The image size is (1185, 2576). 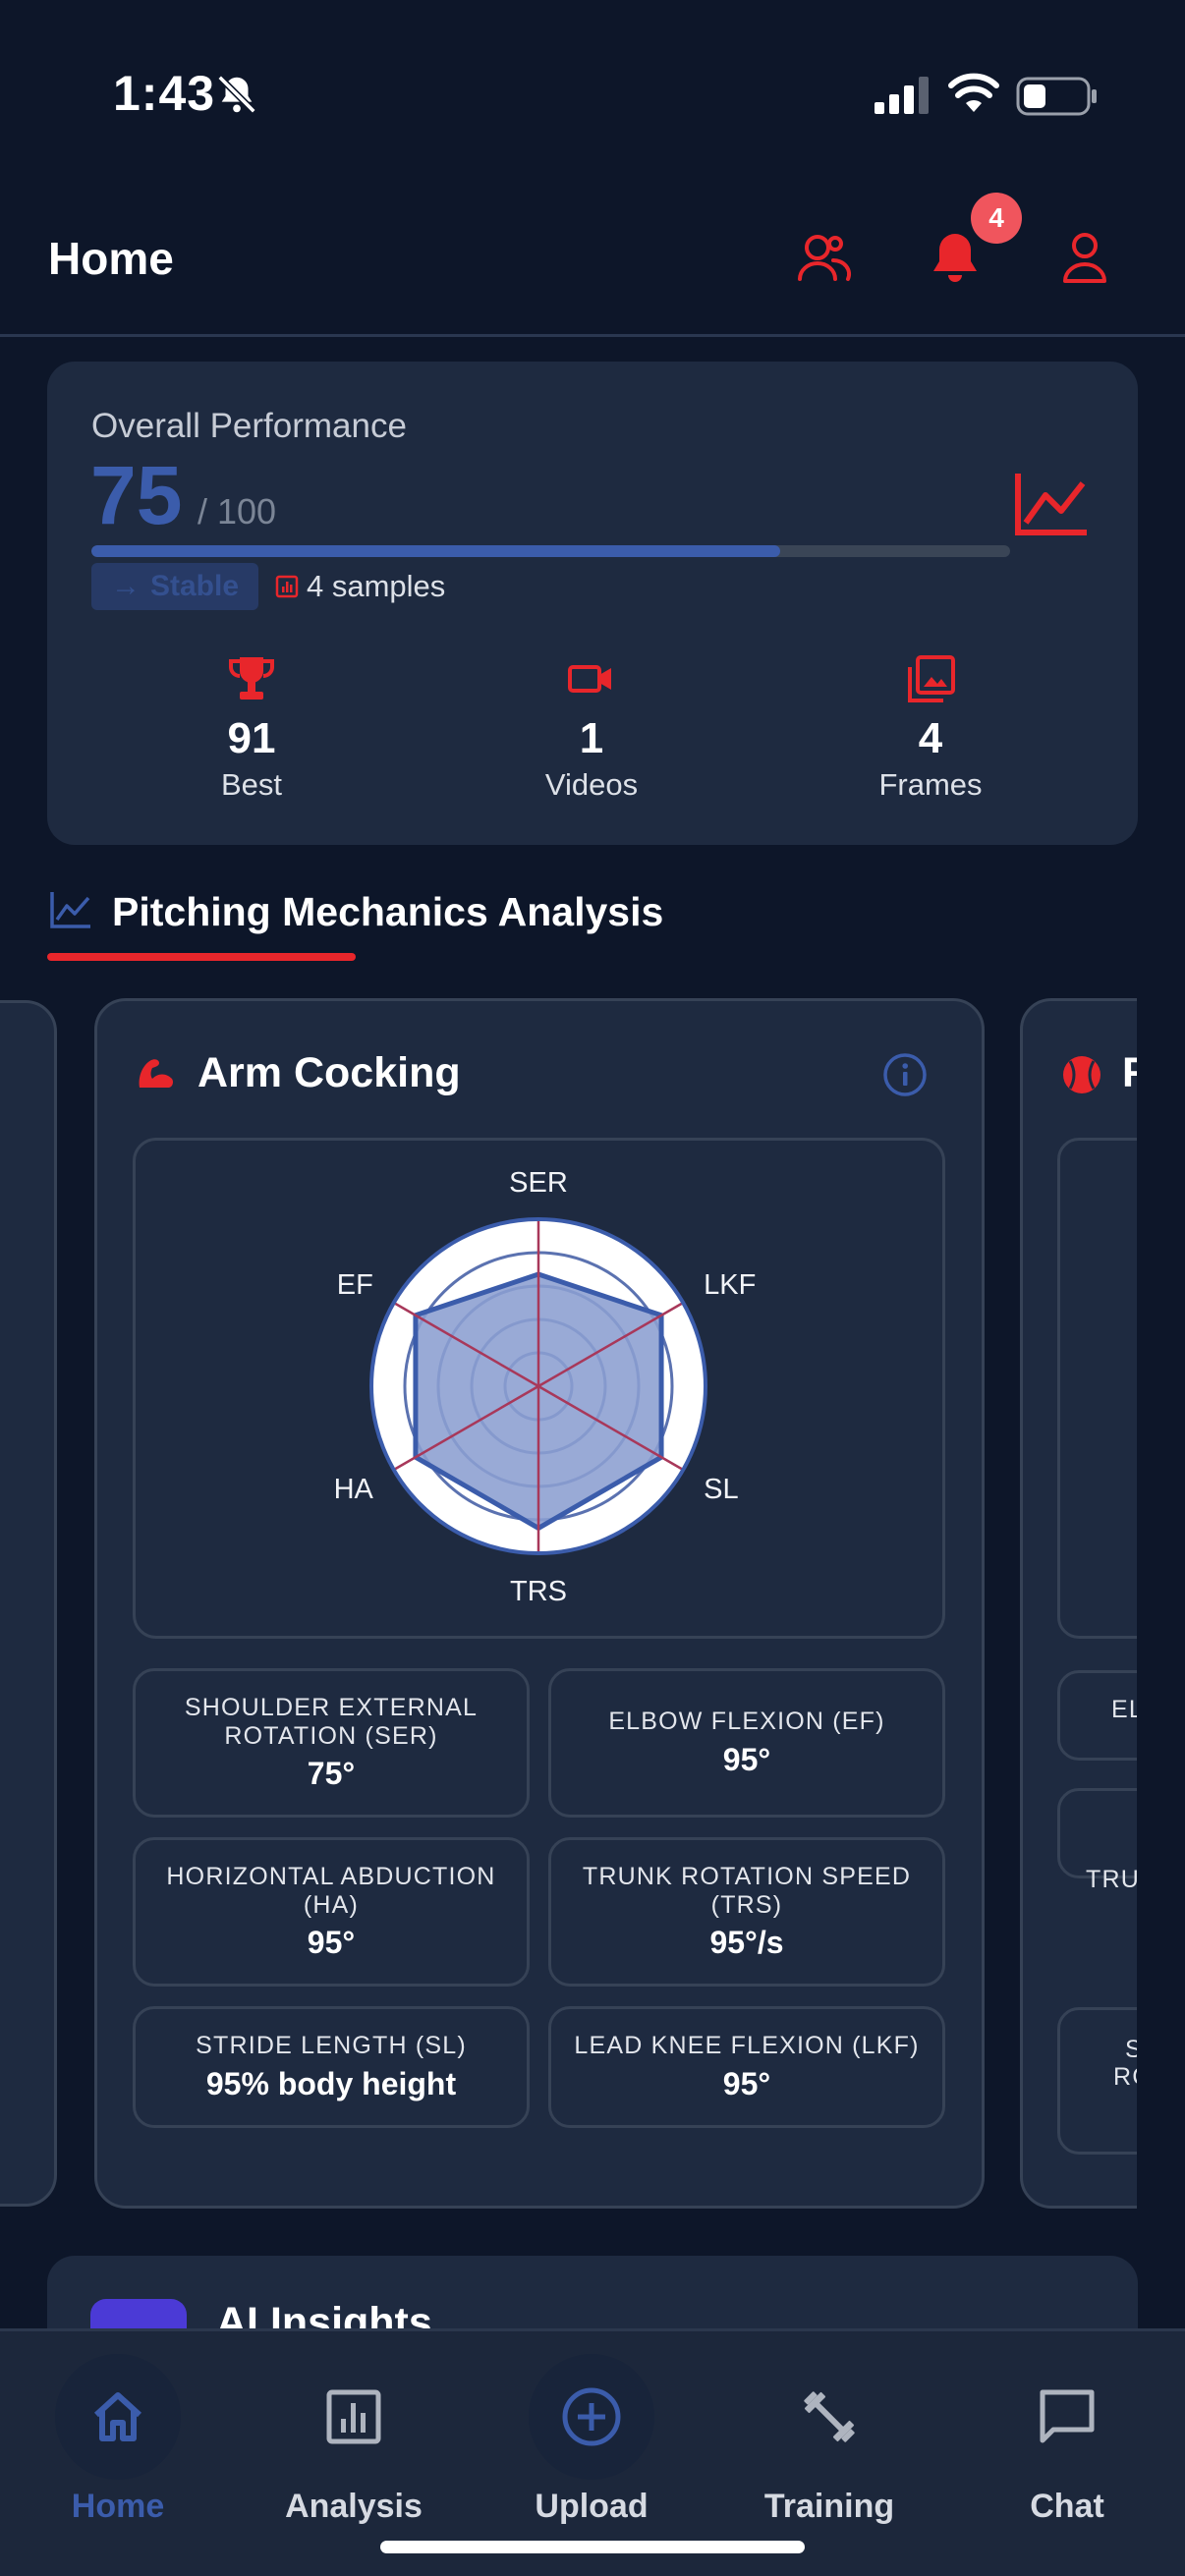 What do you see at coordinates (1130, 1072) in the screenshot?
I see `next-card-title: F` at bounding box center [1130, 1072].